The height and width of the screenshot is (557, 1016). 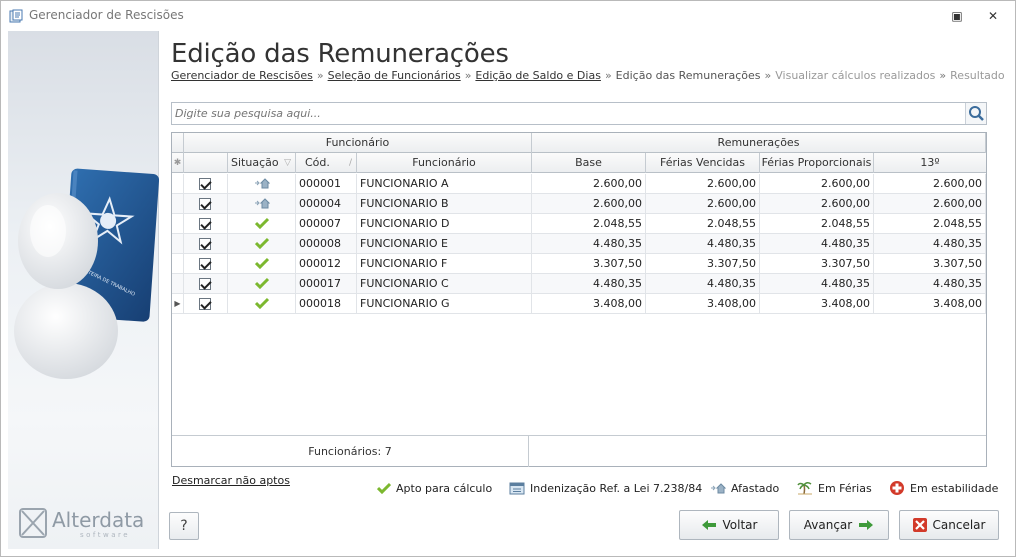 What do you see at coordinates (589, 163) in the screenshot?
I see `column-header-base: Base` at bounding box center [589, 163].